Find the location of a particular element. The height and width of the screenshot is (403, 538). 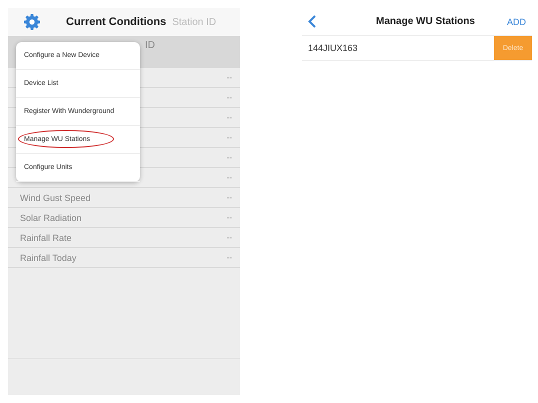

add-button: ADD is located at coordinates (516, 21).